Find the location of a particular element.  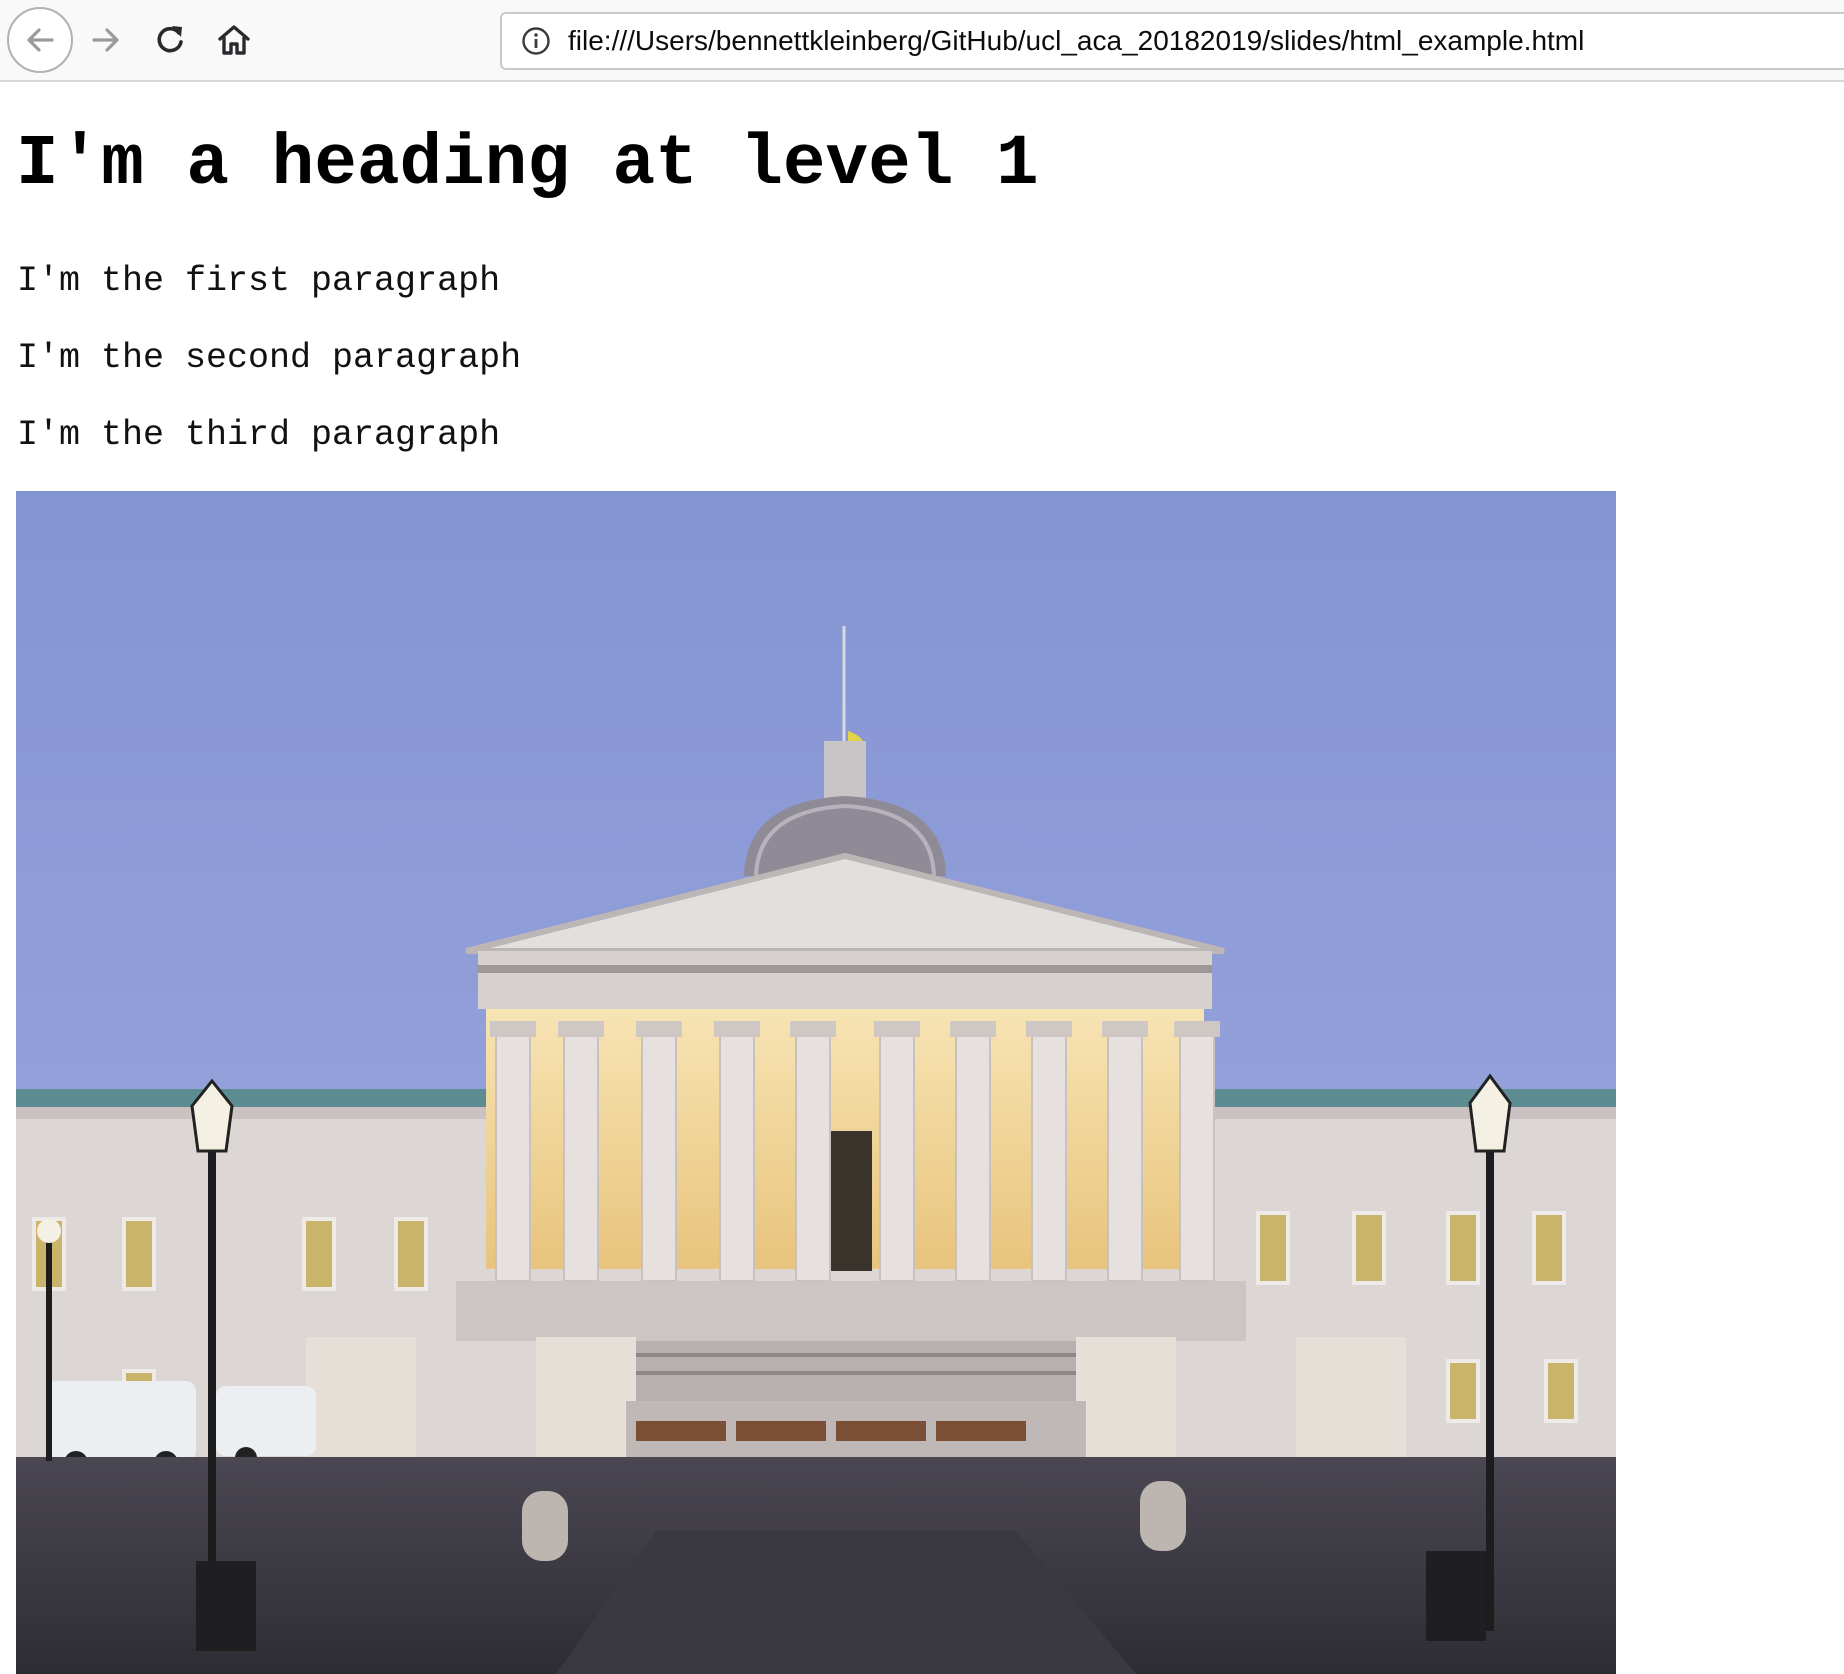

reload-icon is located at coordinates (170, 39).